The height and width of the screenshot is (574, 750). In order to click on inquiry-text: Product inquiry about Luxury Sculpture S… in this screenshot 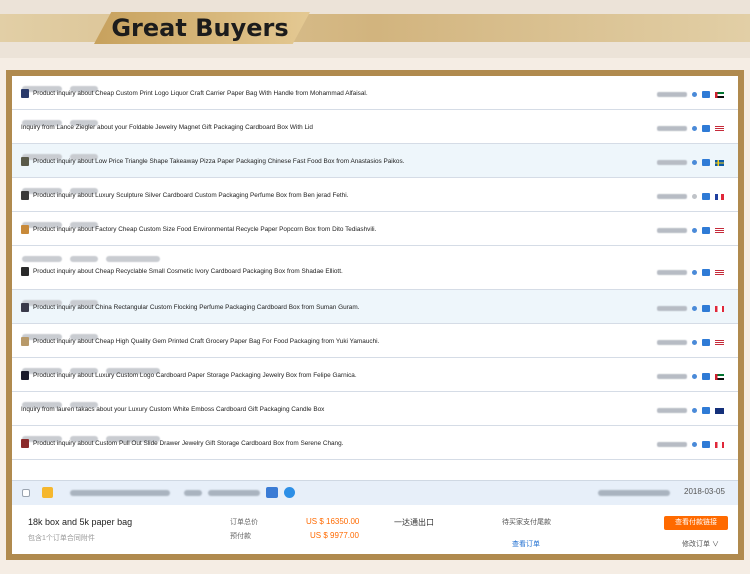, I will do `click(190, 195)`.